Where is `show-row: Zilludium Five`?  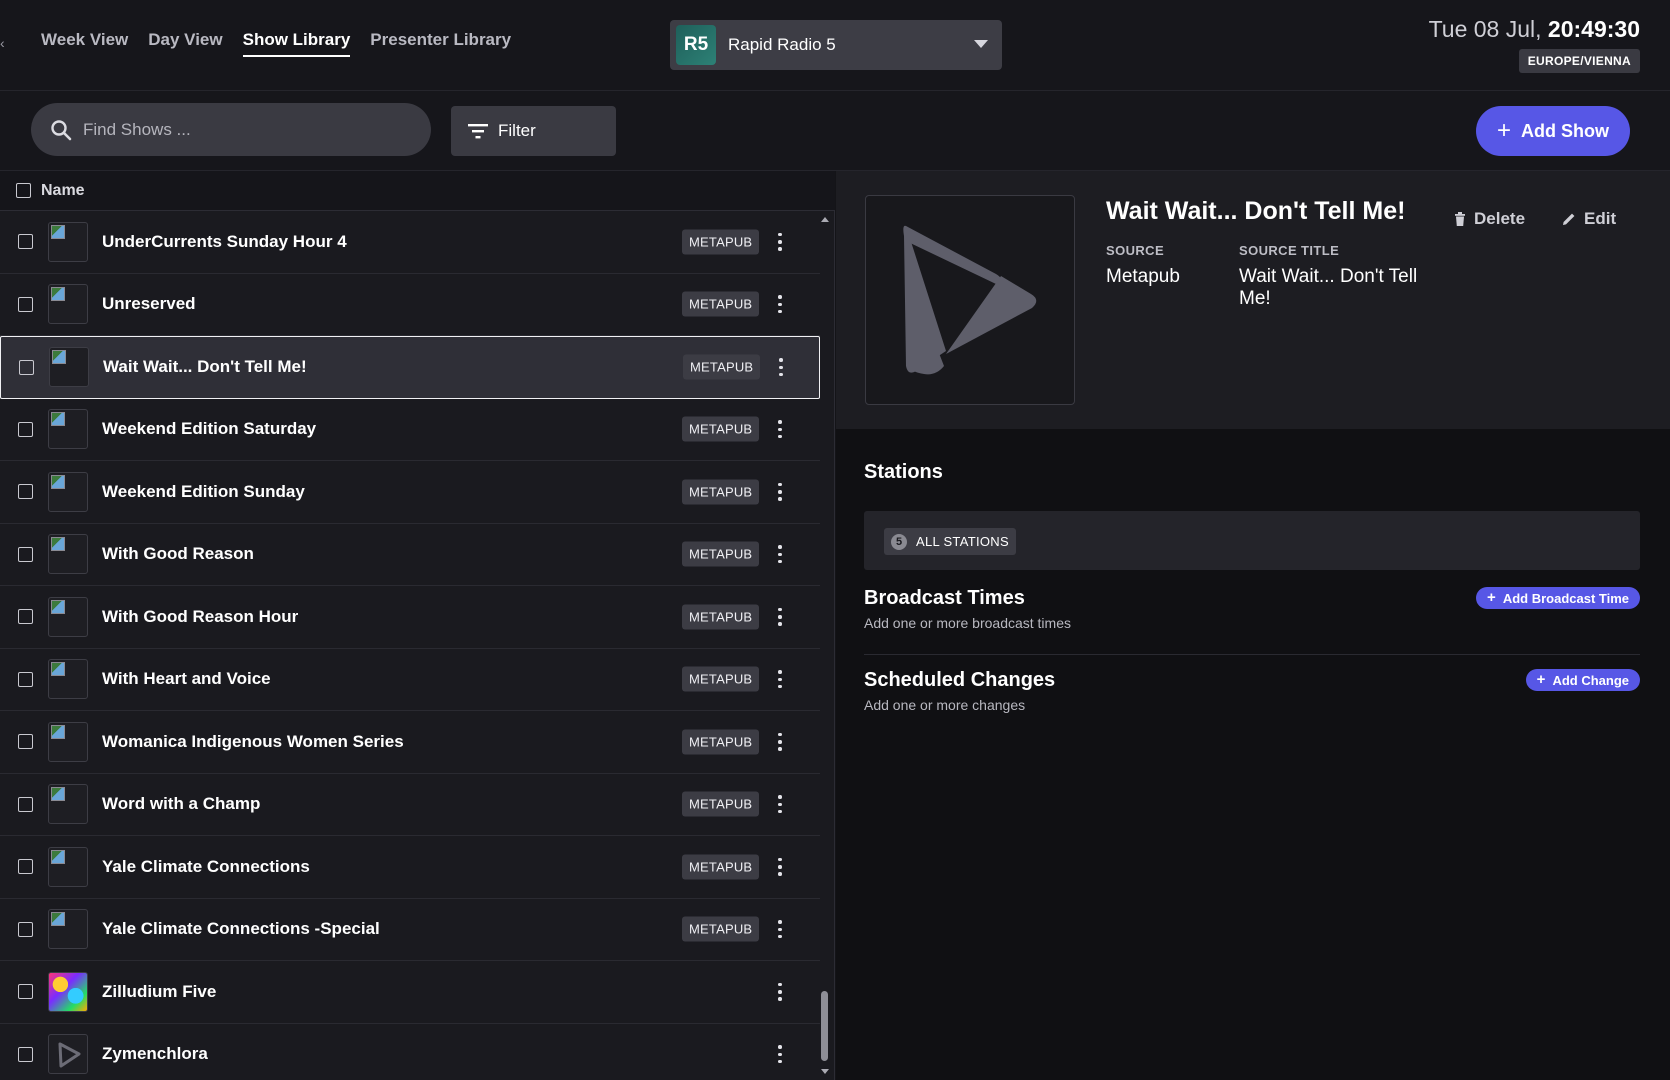
show-row: Zilludium Five is located at coordinates (410, 992).